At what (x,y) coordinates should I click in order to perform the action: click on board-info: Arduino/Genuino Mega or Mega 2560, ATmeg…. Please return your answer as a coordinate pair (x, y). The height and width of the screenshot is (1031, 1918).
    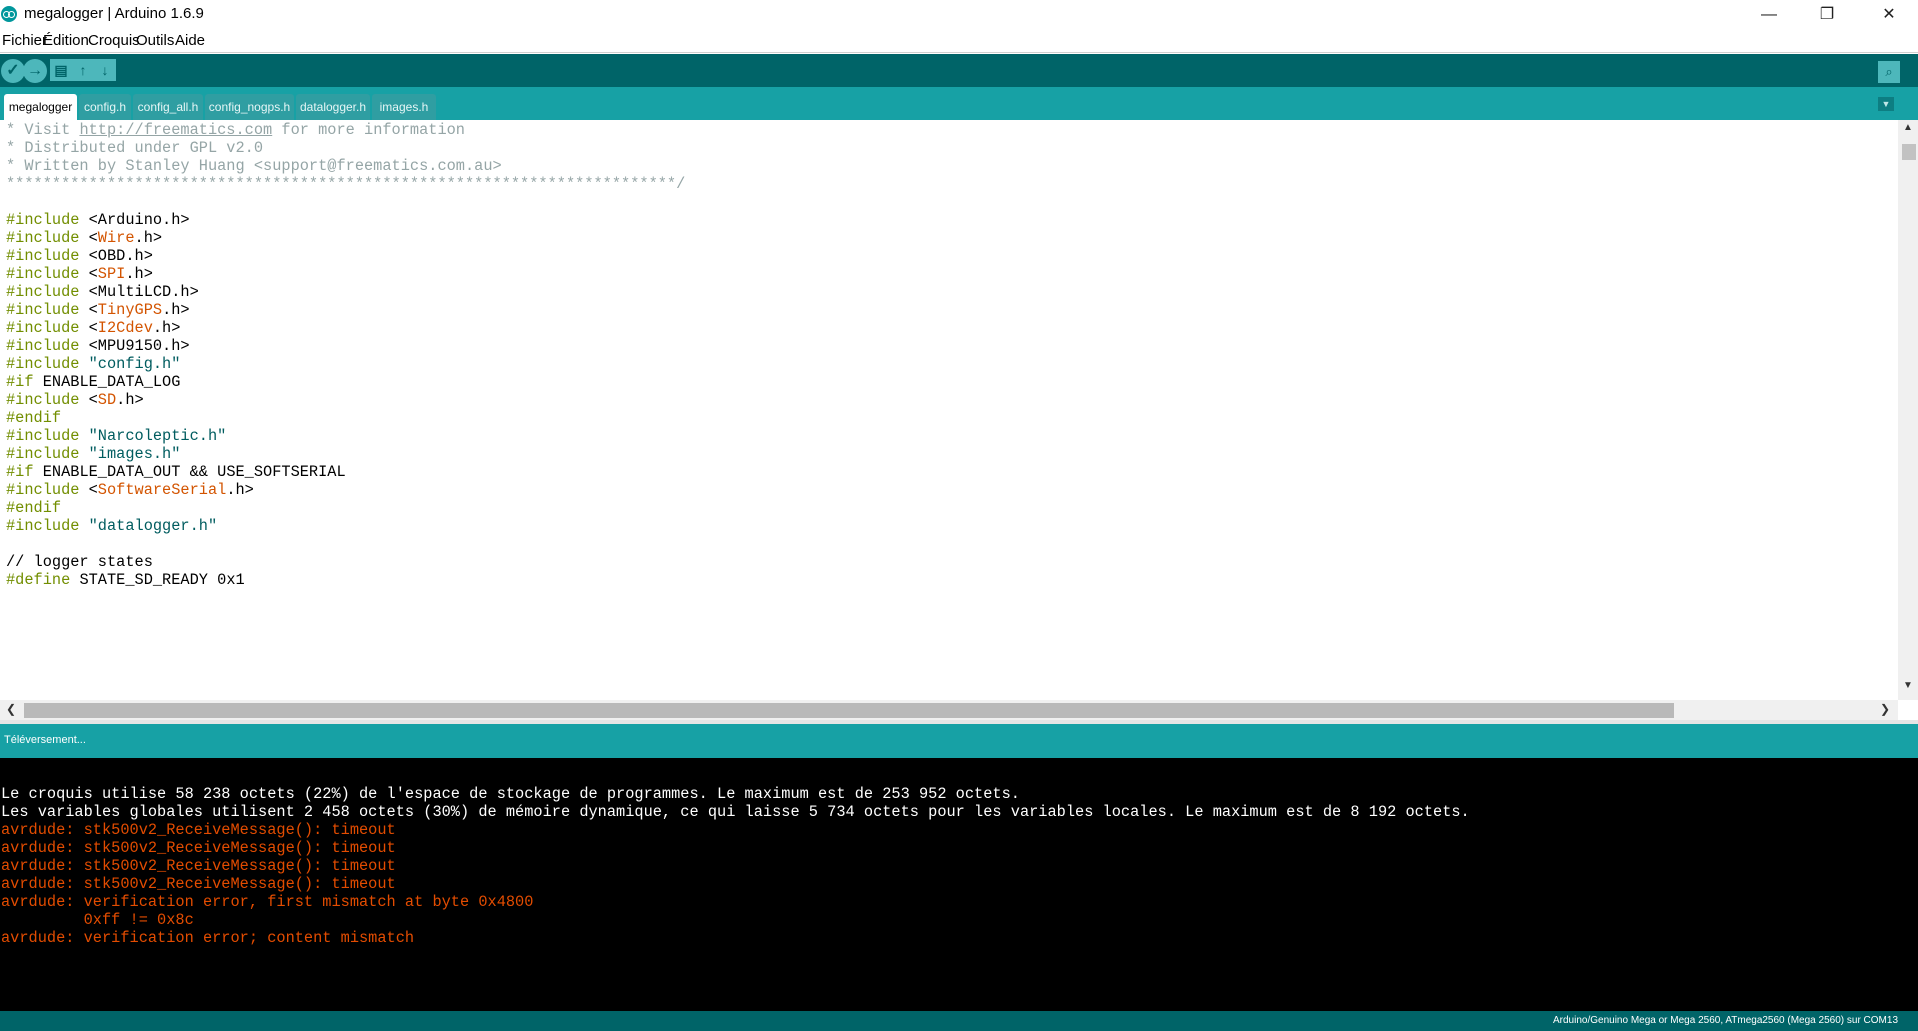
    Looking at the image, I should click on (1725, 1020).